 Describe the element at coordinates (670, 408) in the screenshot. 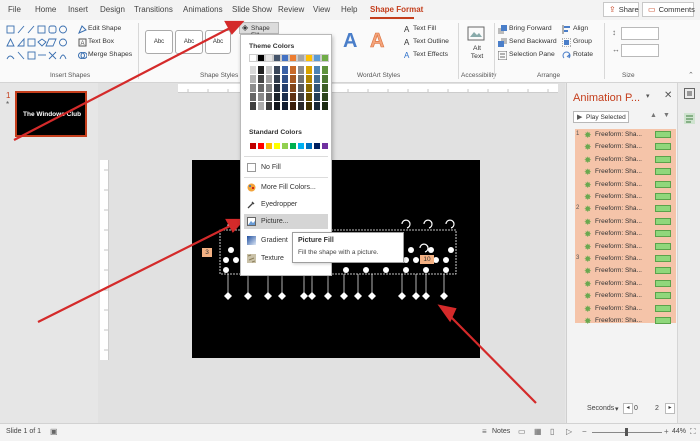

I see `timeline-zoom-in: ▸` at that location.